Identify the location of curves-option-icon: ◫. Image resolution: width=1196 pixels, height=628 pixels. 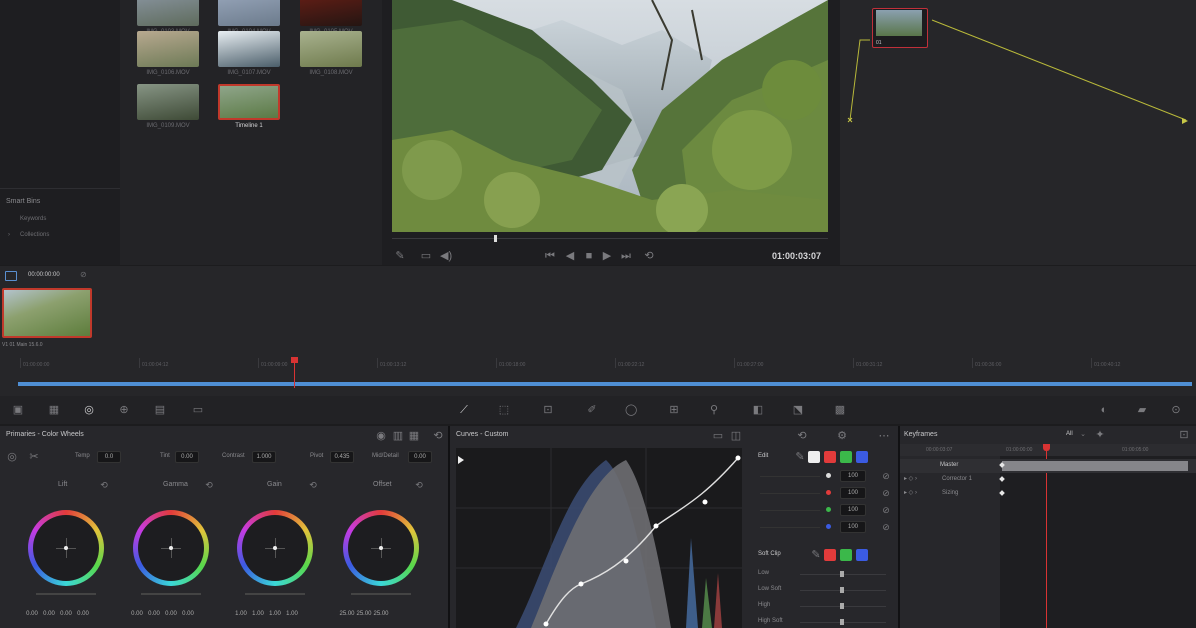
(736, 436).